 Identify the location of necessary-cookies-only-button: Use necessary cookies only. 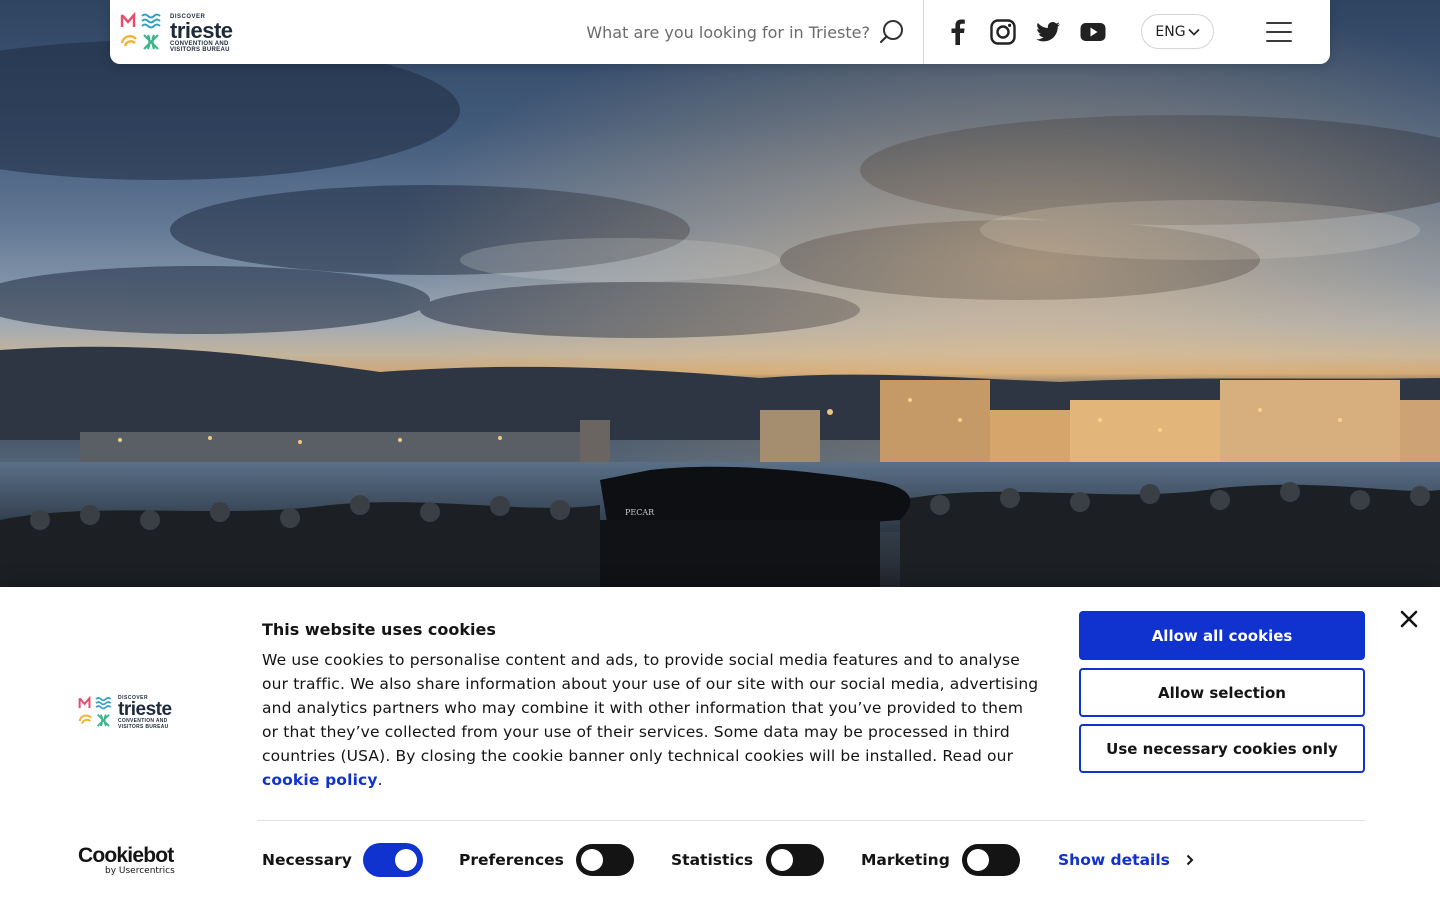
(1222, 748).